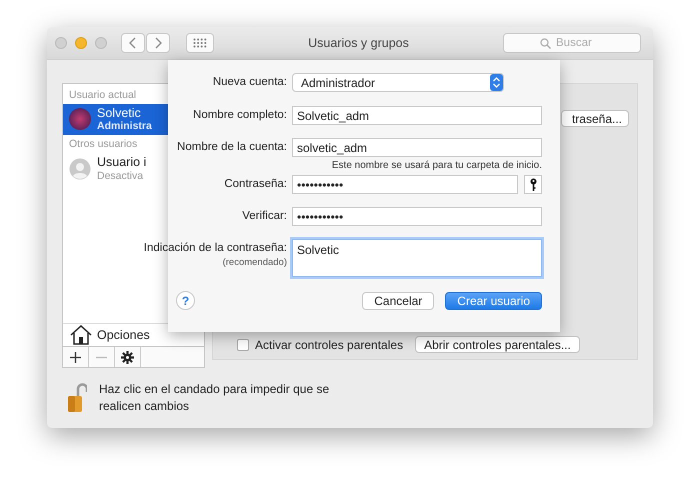  What do you see at coordinates (120, 176) in the screenshot?
I see `user-role: Desactiva` at bounding box center [120, 176].